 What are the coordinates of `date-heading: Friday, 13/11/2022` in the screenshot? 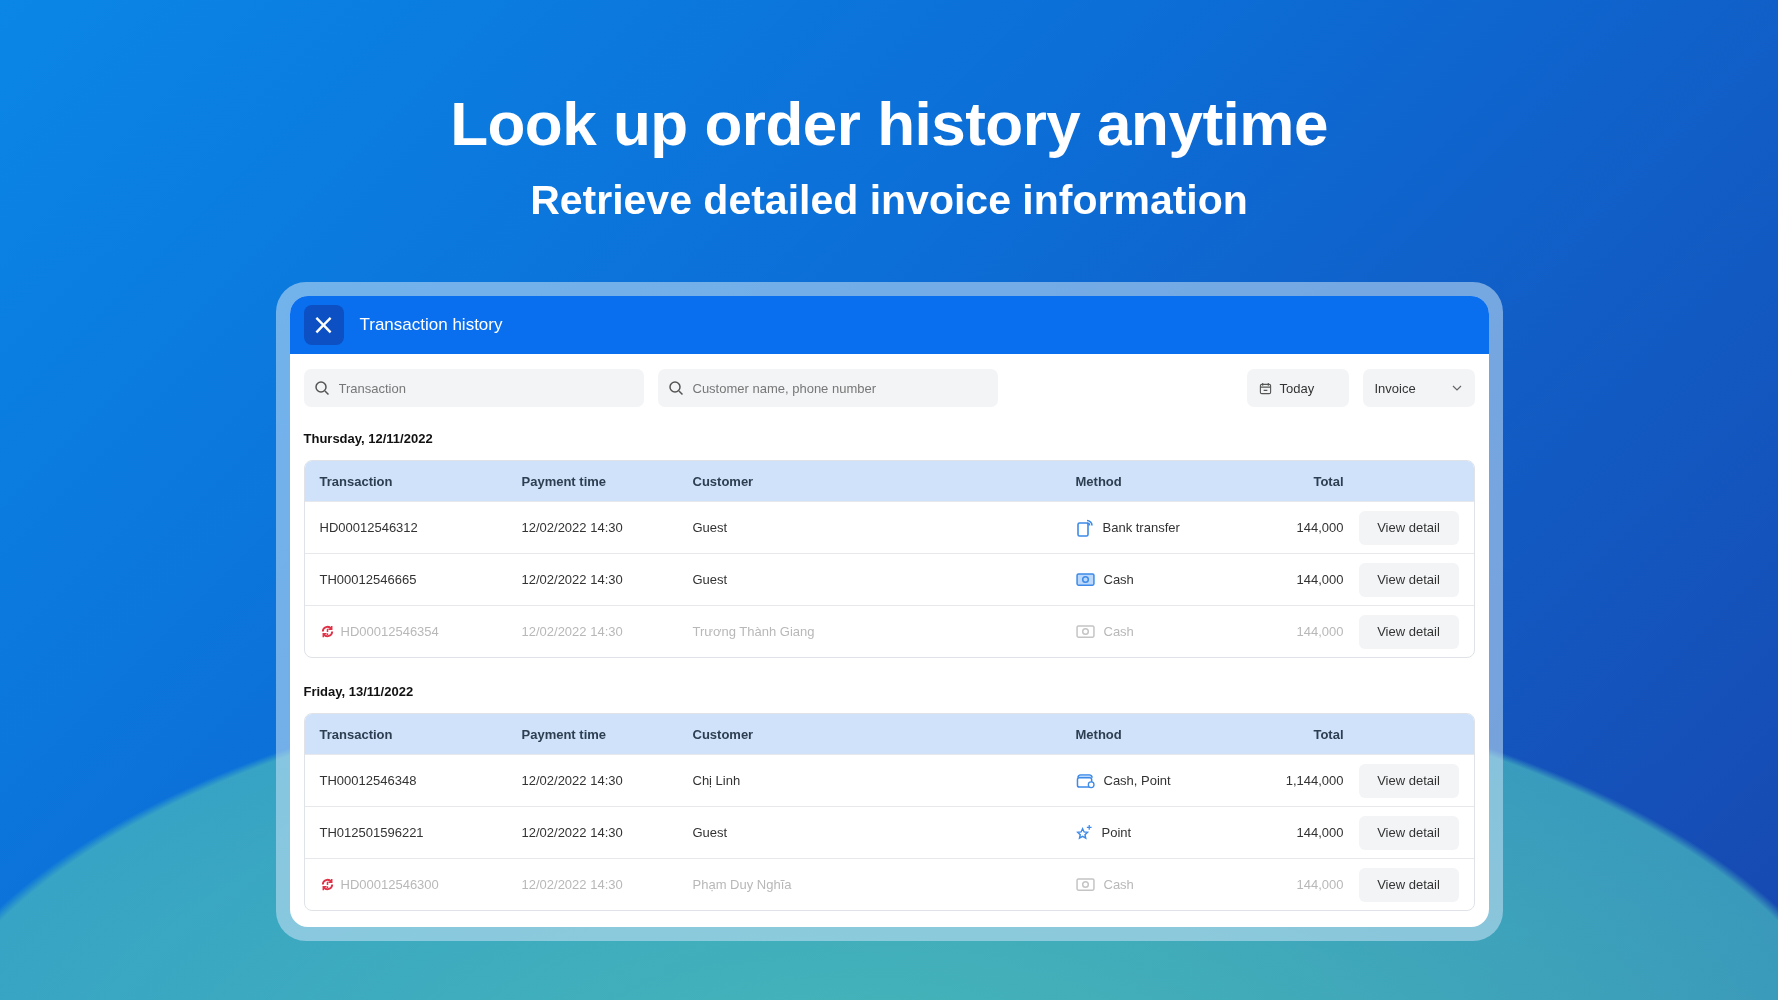 It's located at (359, 691).